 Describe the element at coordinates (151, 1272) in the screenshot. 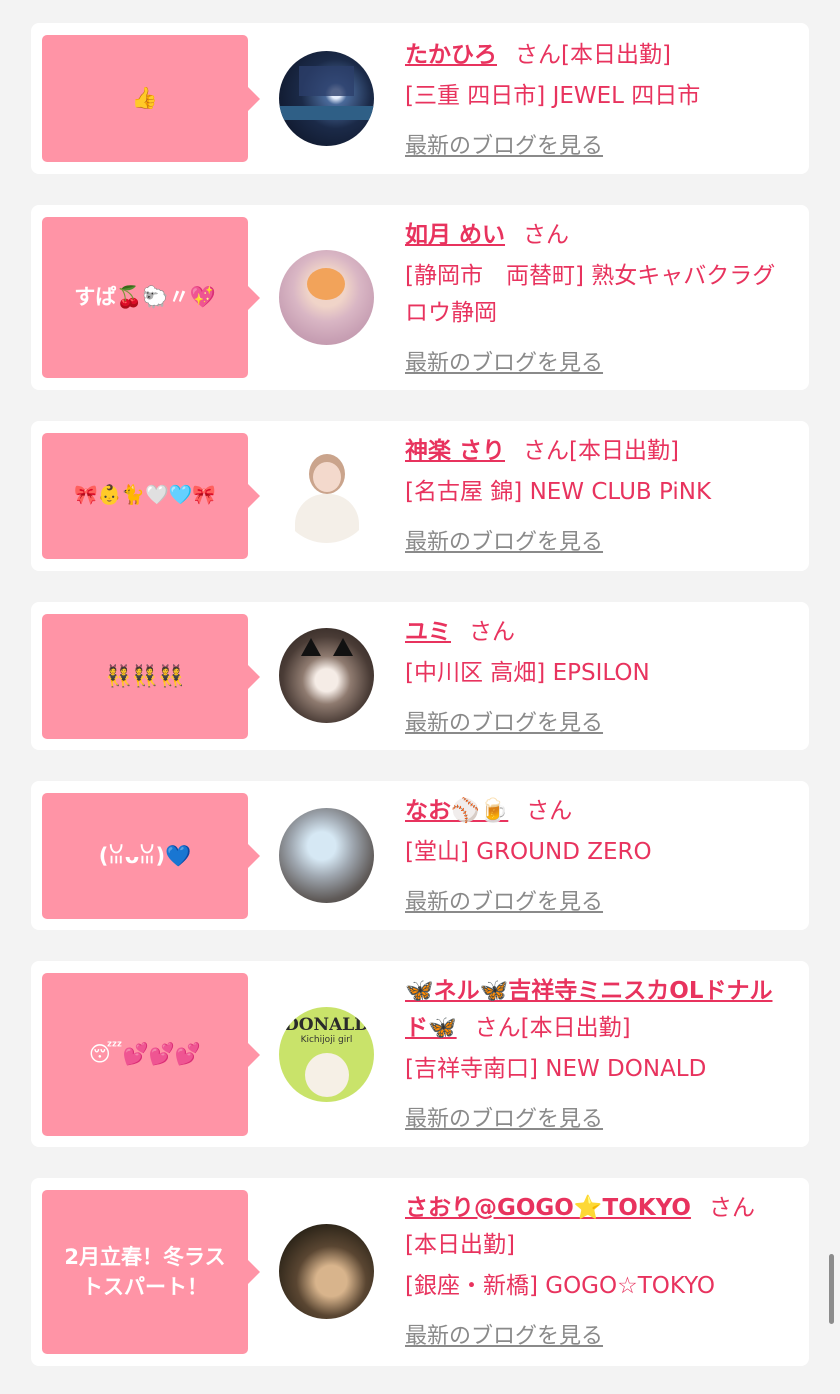

I see `comment-bubble: 2月立春！冬ラストスパート！` at that location.